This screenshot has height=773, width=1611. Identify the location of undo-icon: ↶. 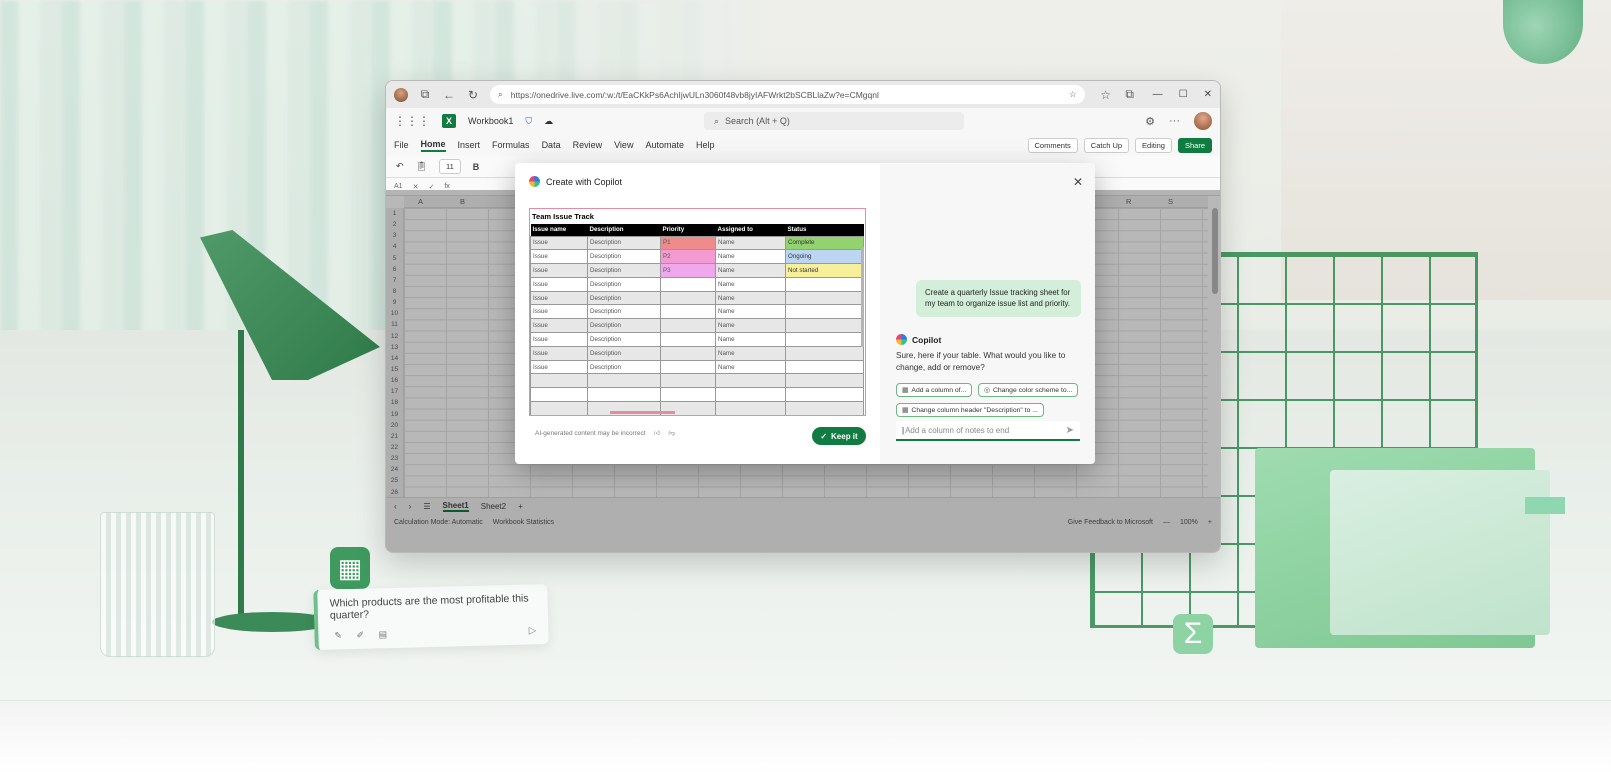
(400, 166).